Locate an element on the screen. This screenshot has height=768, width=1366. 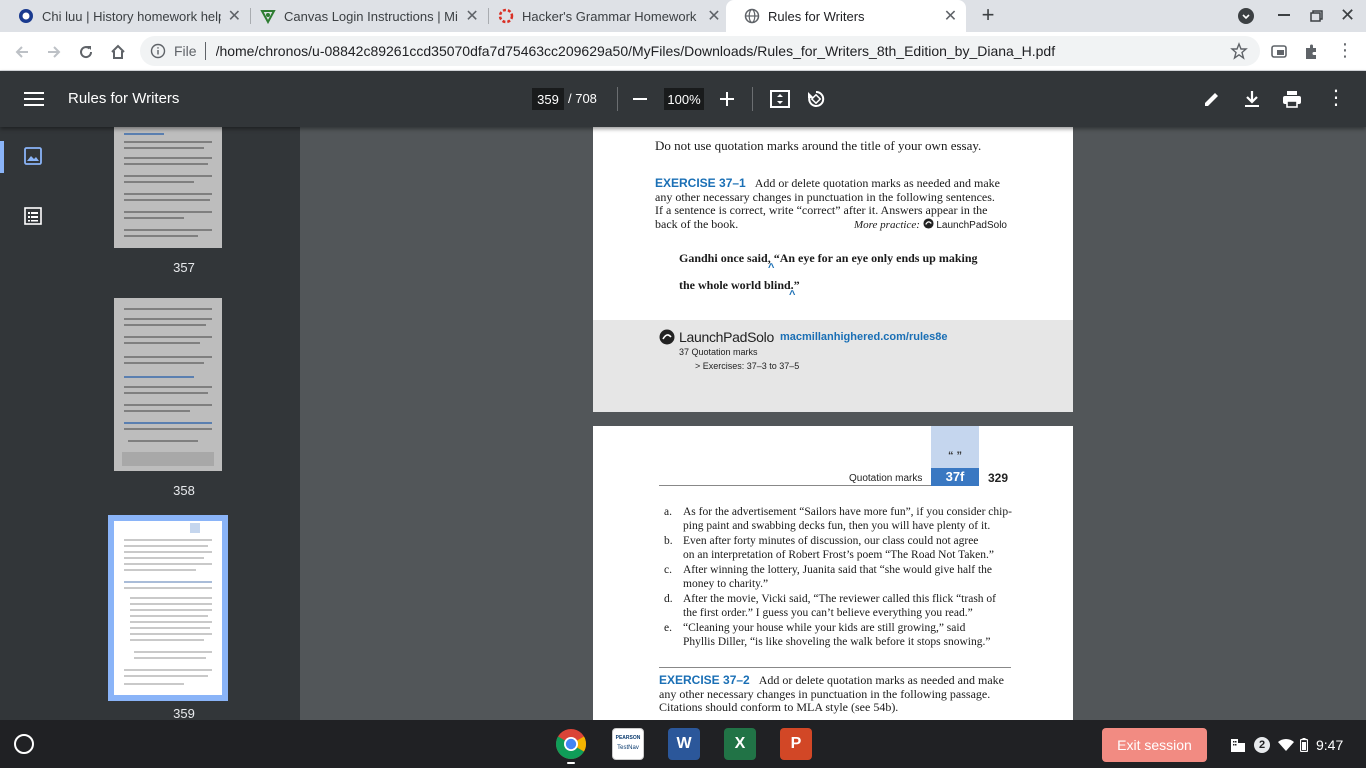
arrow-right-icon is located at coordinates (54, 52).